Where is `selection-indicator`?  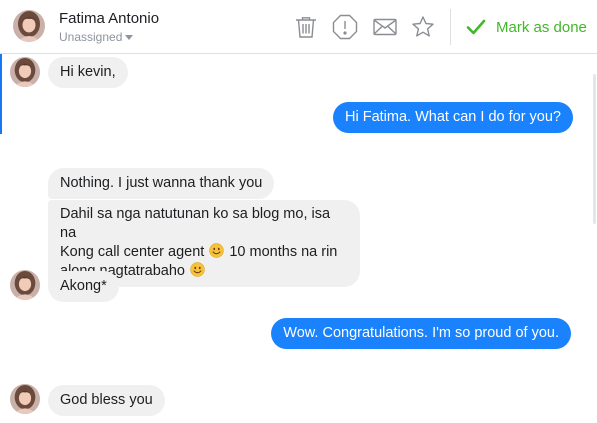
selection-indicator is located at coordinates (1, 94).